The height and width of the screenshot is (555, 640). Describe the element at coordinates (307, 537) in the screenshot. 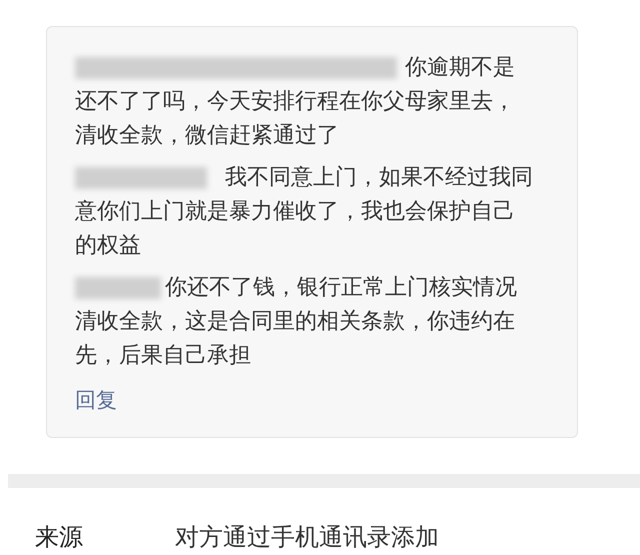

I see `source-value: 对方通过手机通讯录添加` at that location.